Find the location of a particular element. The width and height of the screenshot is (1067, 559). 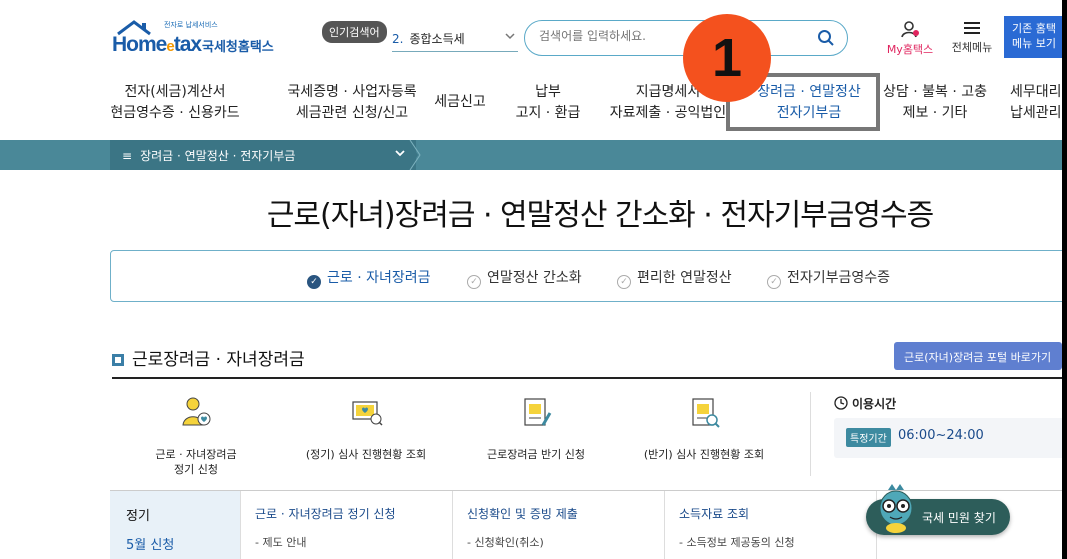

square-bullet-icon is located at coordinates (118, 360).